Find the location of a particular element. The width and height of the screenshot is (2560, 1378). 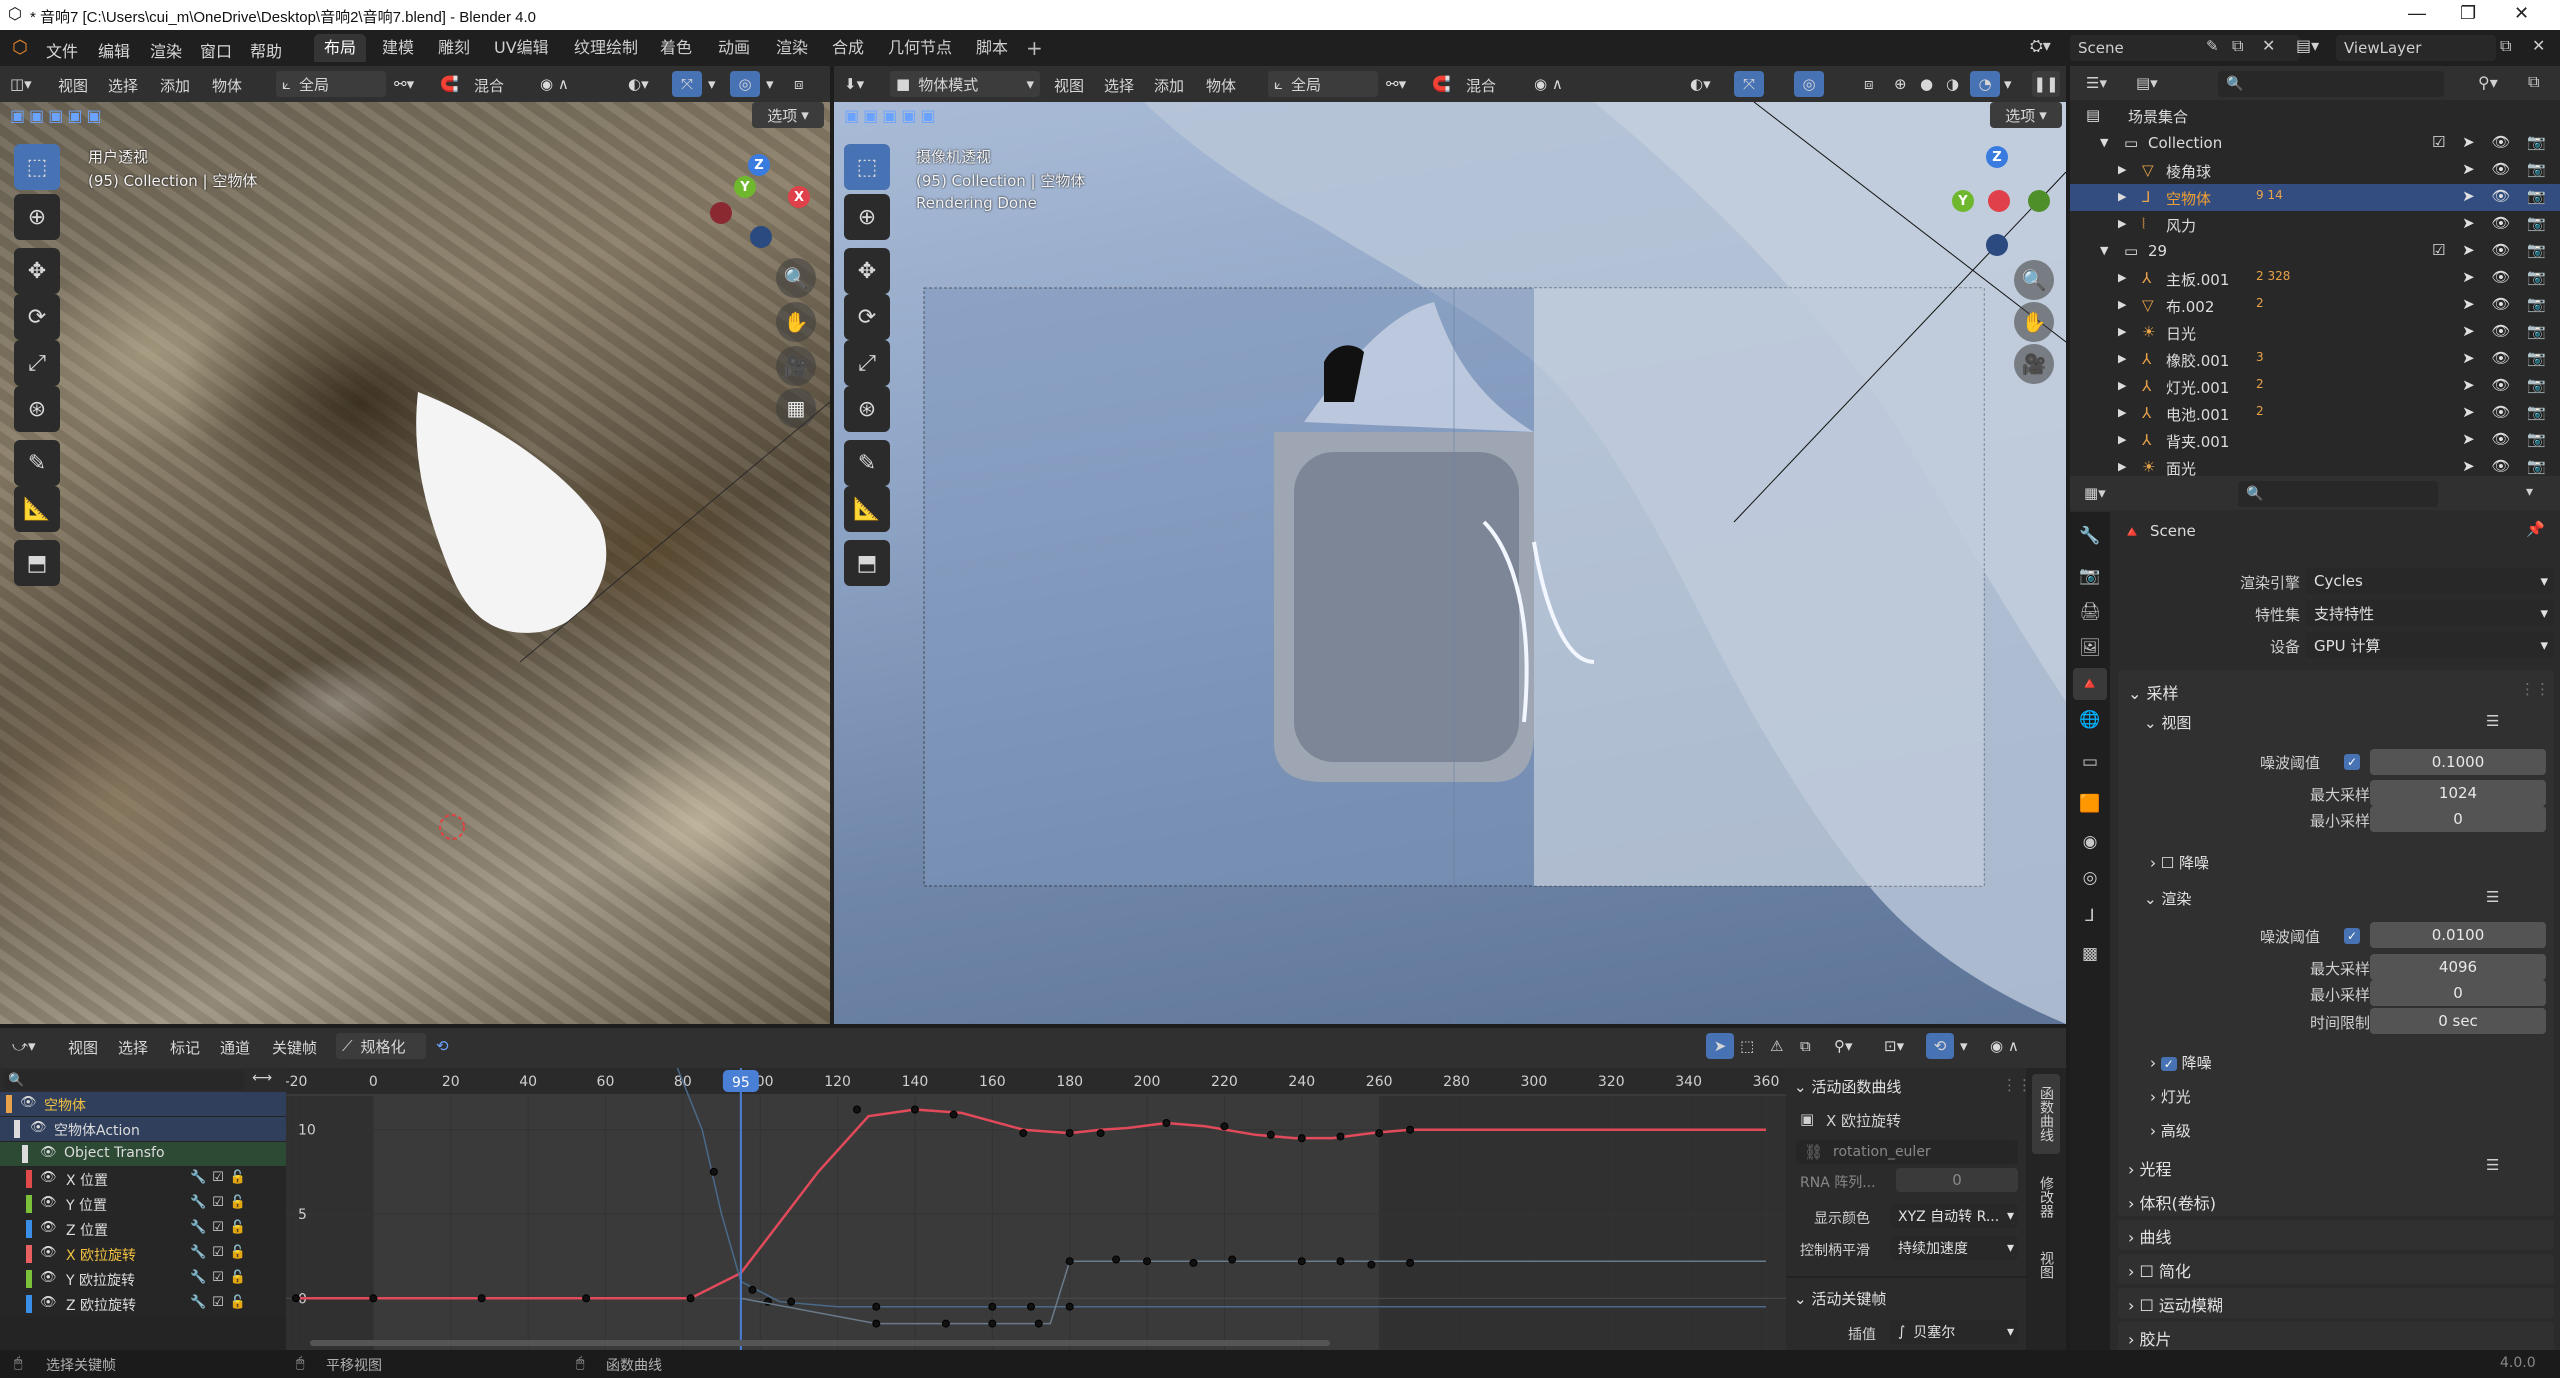

sampling-panel-header: ⌄ 采样 is located at coordinates (2153, 692).